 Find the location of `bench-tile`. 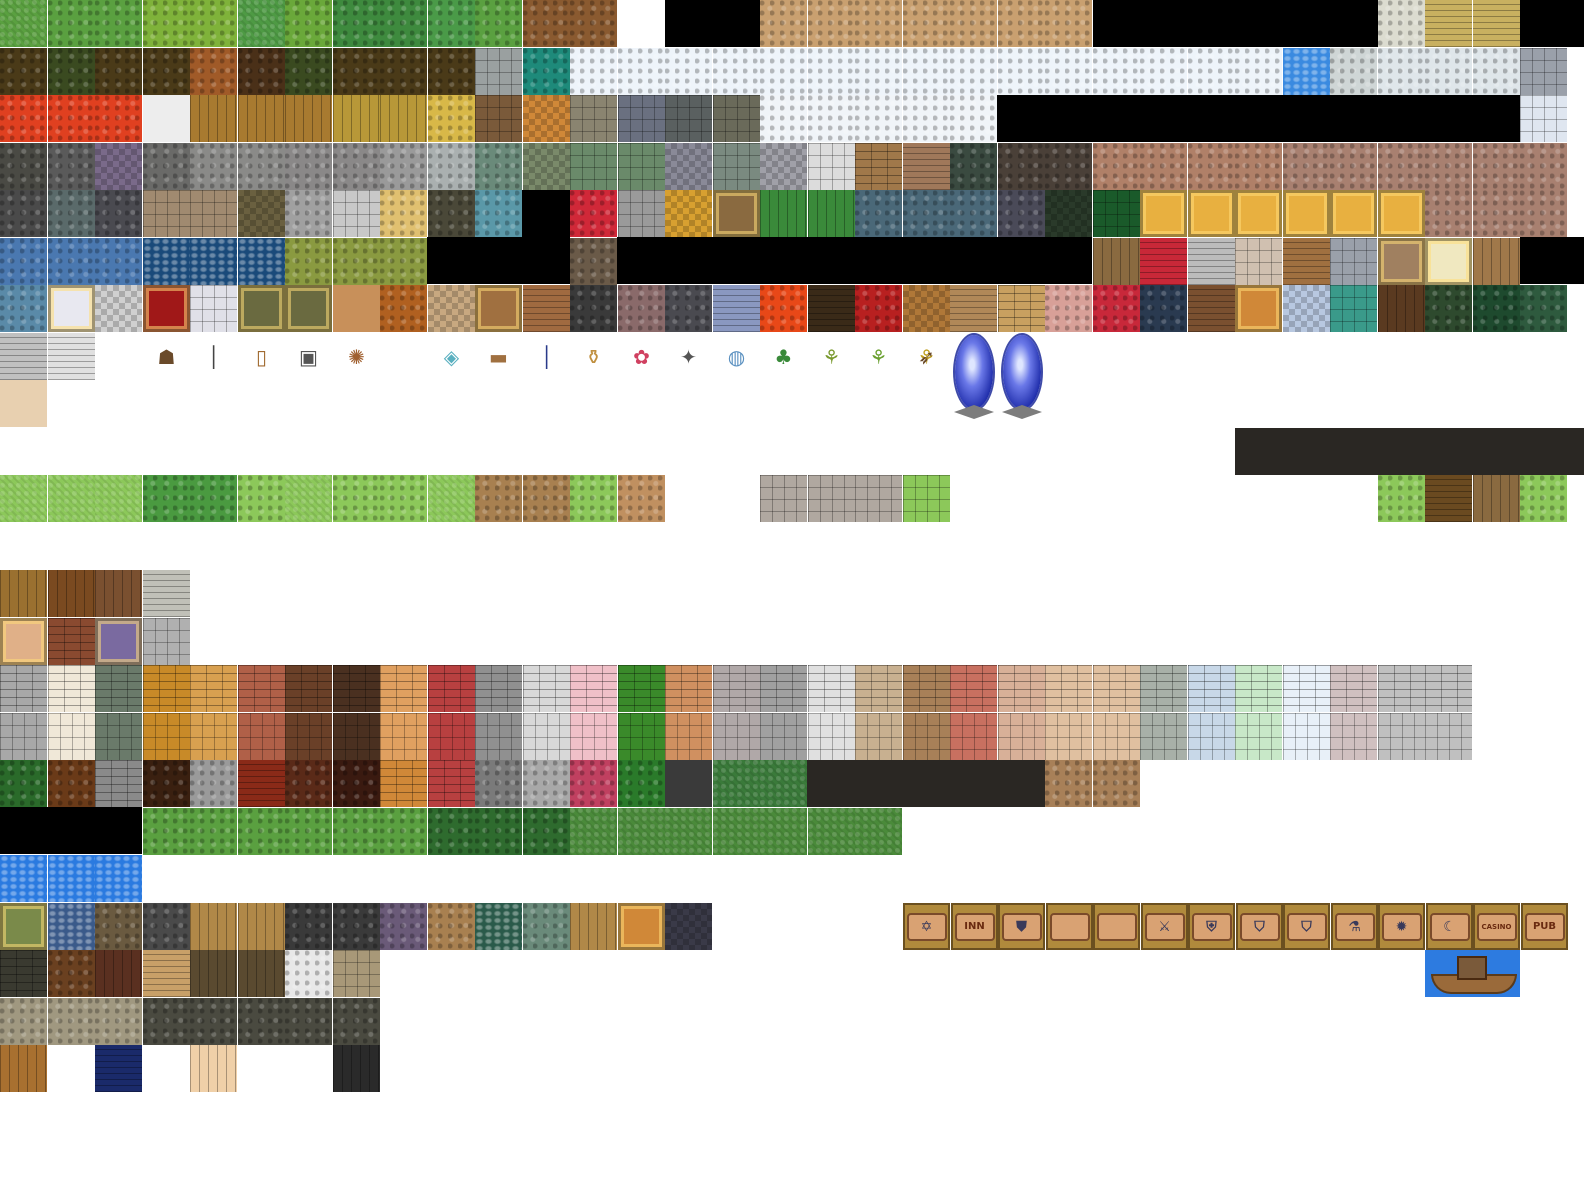

bench-tile is located at coordinates (261, 1068).